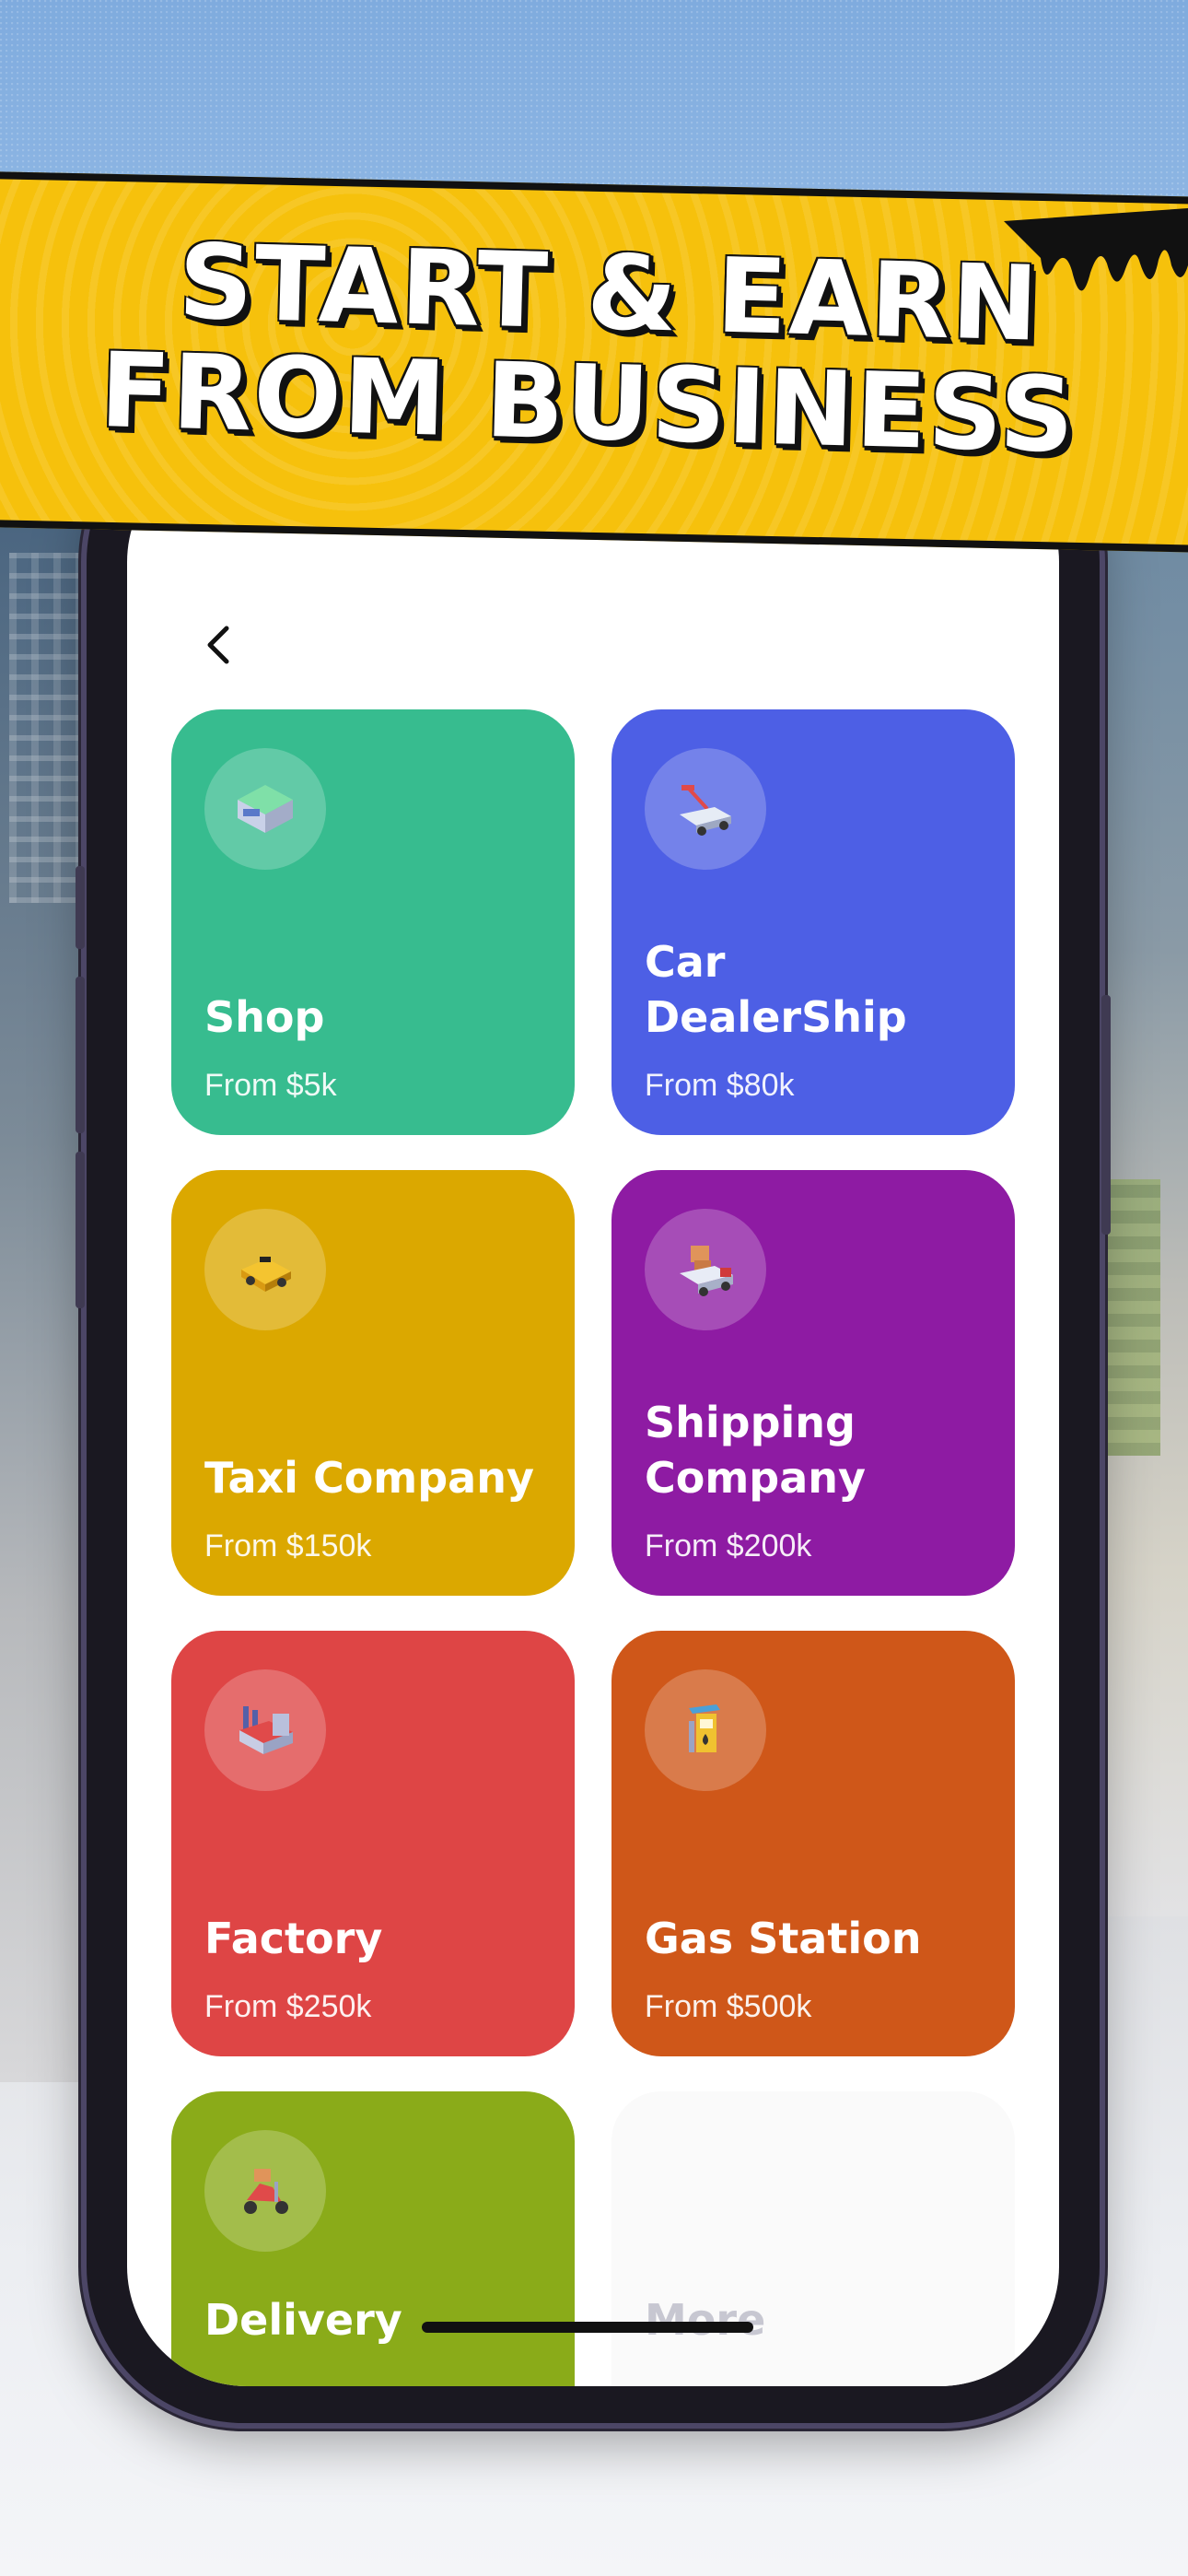 This screenshot has height=2576, width=1188. Describe the element at coordinates (265, 809) in the screenshot. I see `shop-icon` at that location.